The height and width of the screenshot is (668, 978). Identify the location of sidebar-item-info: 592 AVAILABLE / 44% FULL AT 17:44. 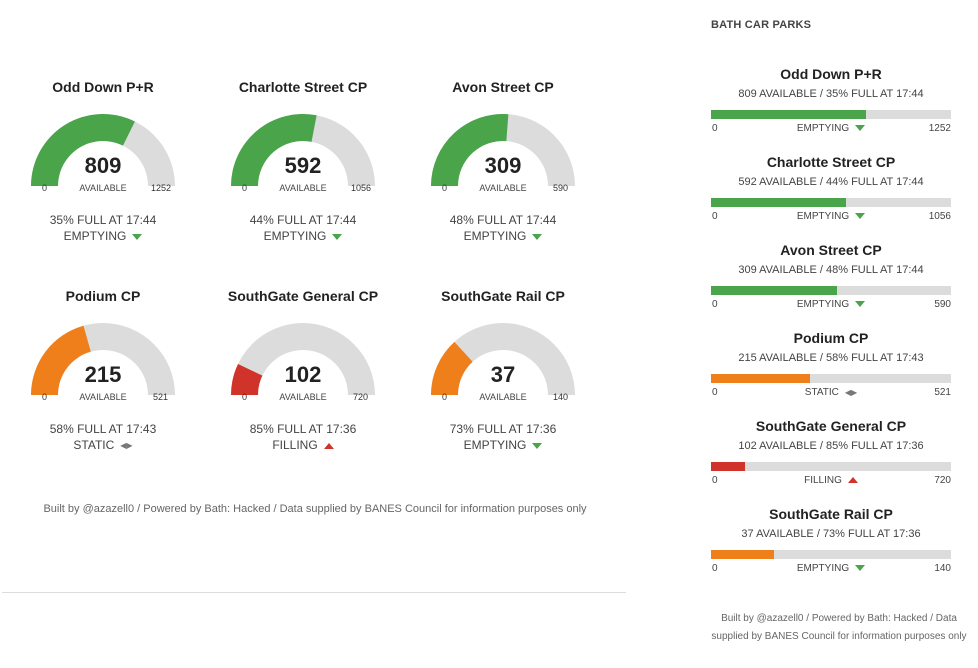
(831, 182).